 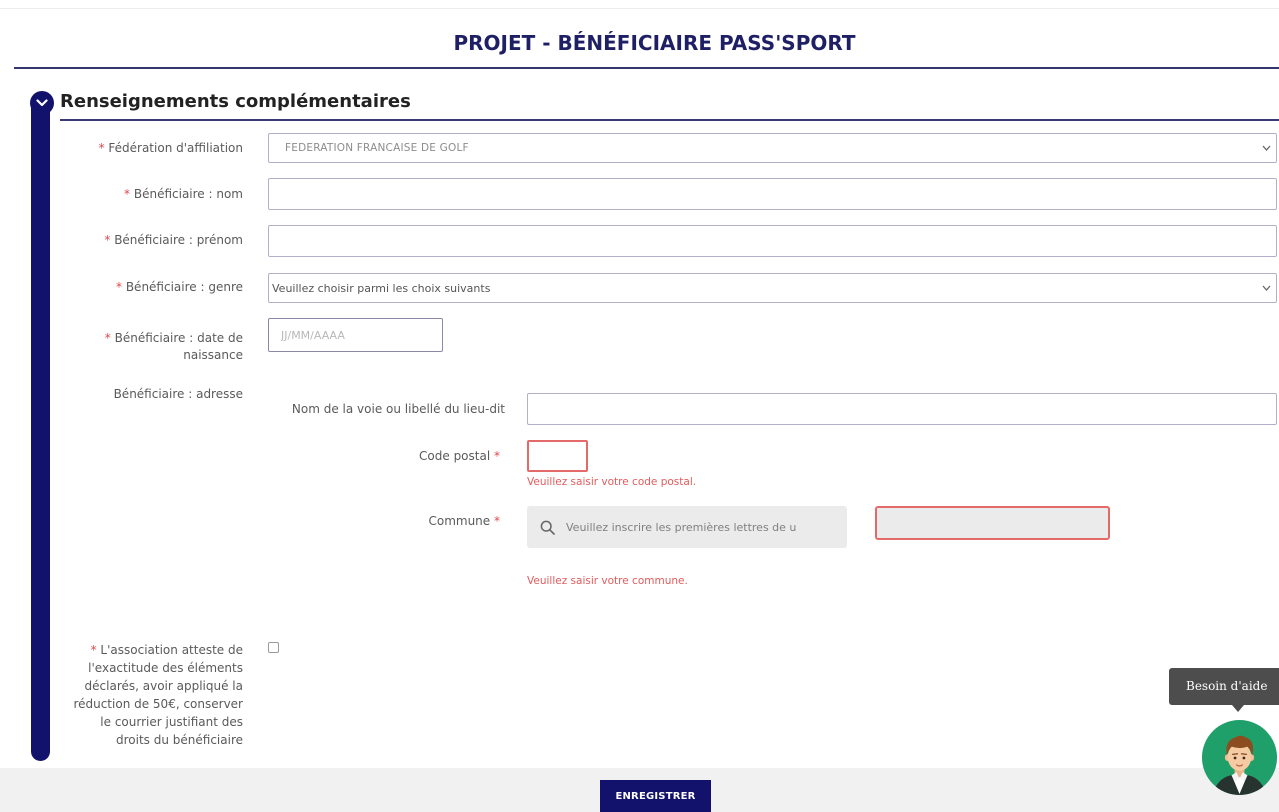 I want to click on birth-date-label: * Bénéficiaire : date de naissance, so click(x=155, y=347).